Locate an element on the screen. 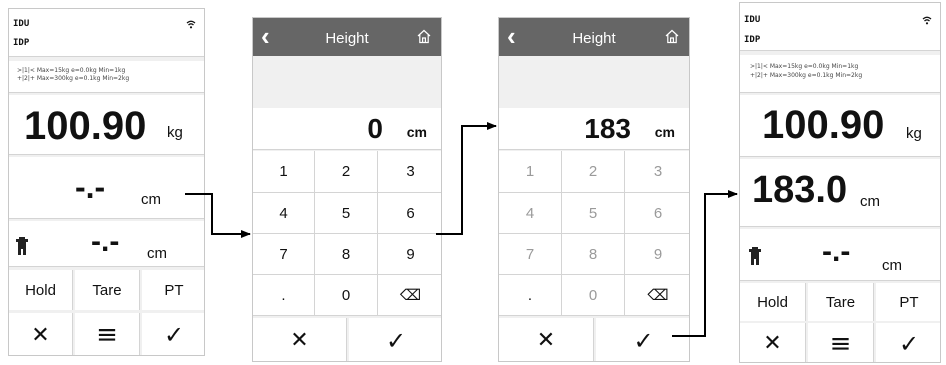  arrow-ok-to-result is located at coordinates (705, 263).